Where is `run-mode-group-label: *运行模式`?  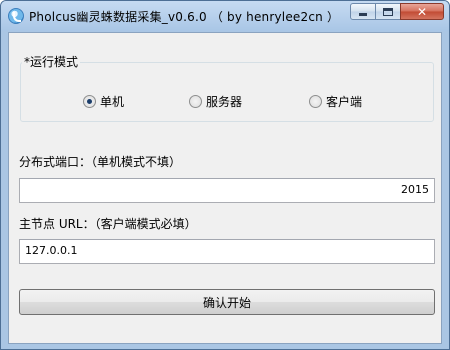
run-mode-group-label: *运行模式 is located at coordinates (51, 61).